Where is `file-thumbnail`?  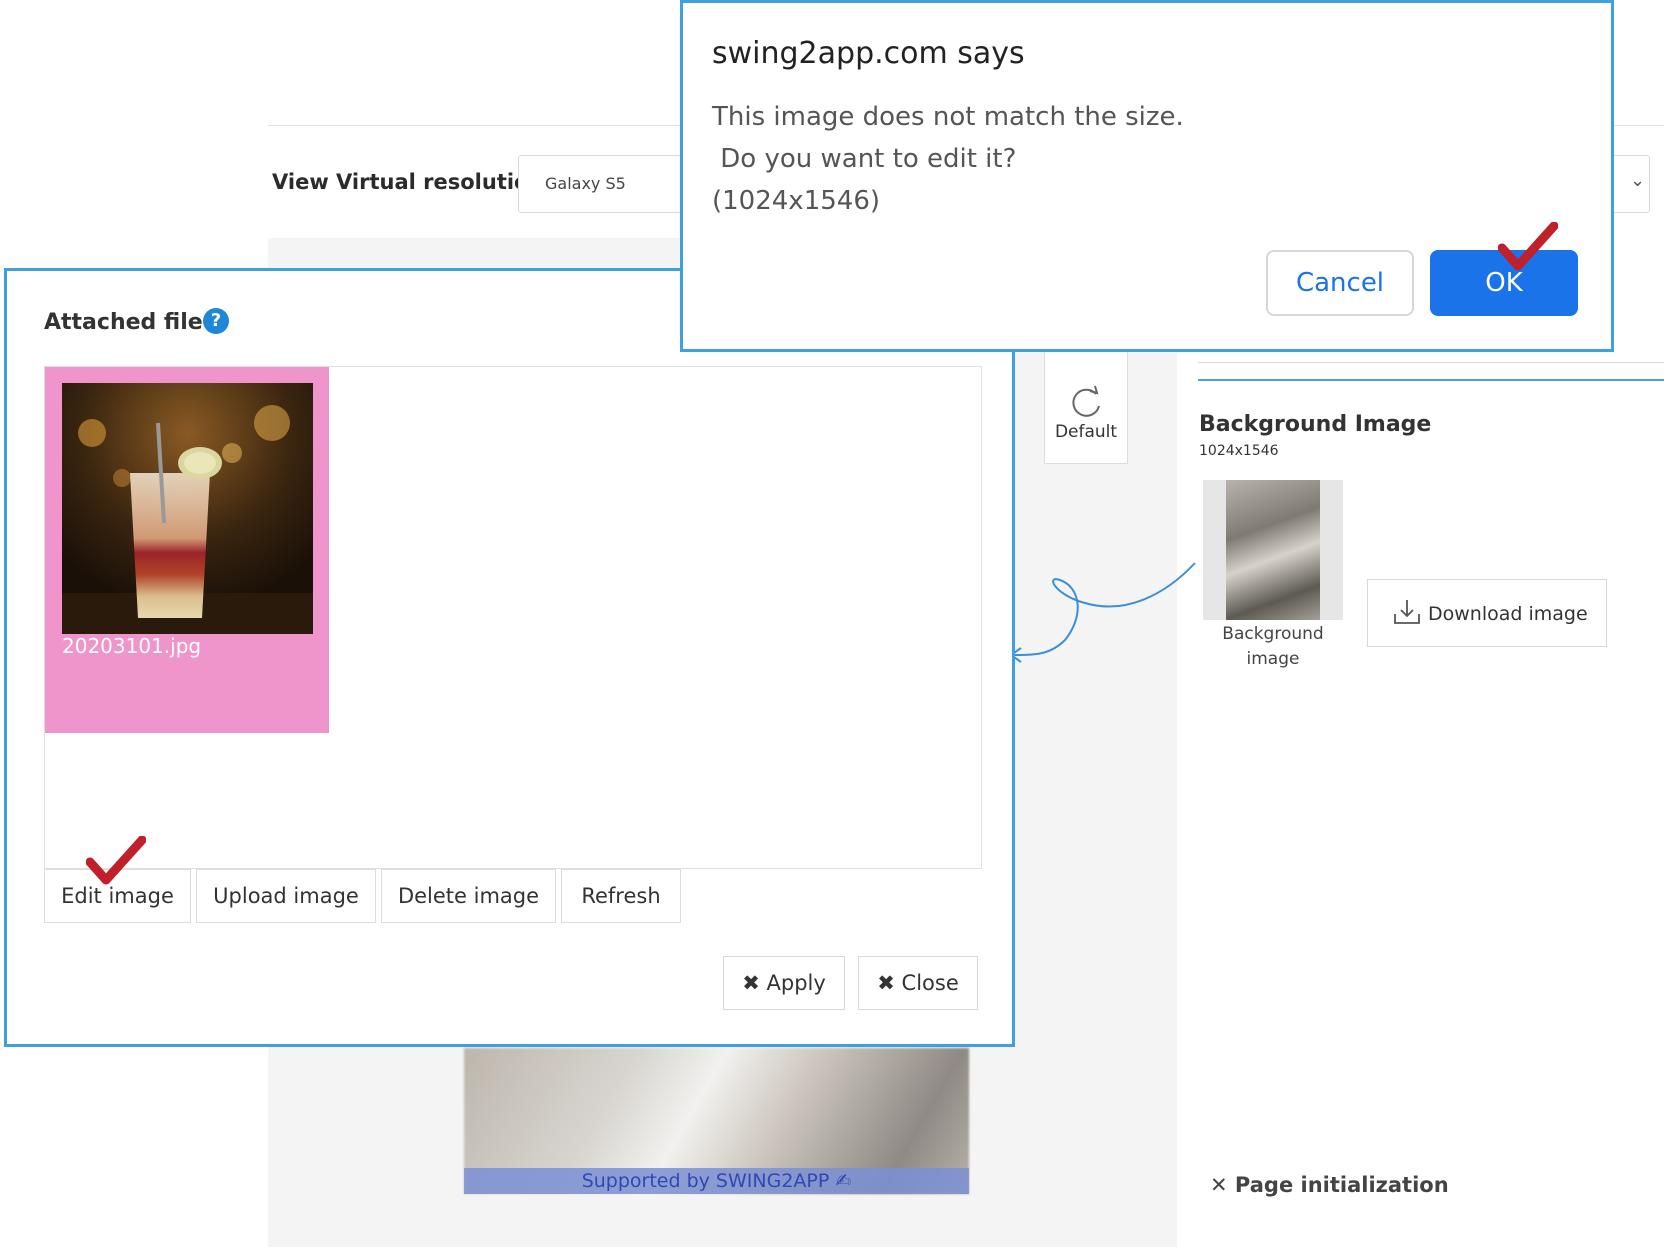 file-thumbnail is located at coordinates (187, 508).